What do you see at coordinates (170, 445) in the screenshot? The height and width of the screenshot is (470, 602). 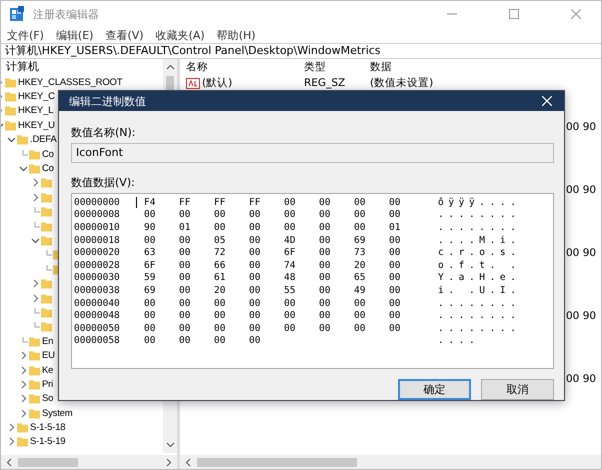 I see `scroll-down-icon` at bounding box center [170, 445].